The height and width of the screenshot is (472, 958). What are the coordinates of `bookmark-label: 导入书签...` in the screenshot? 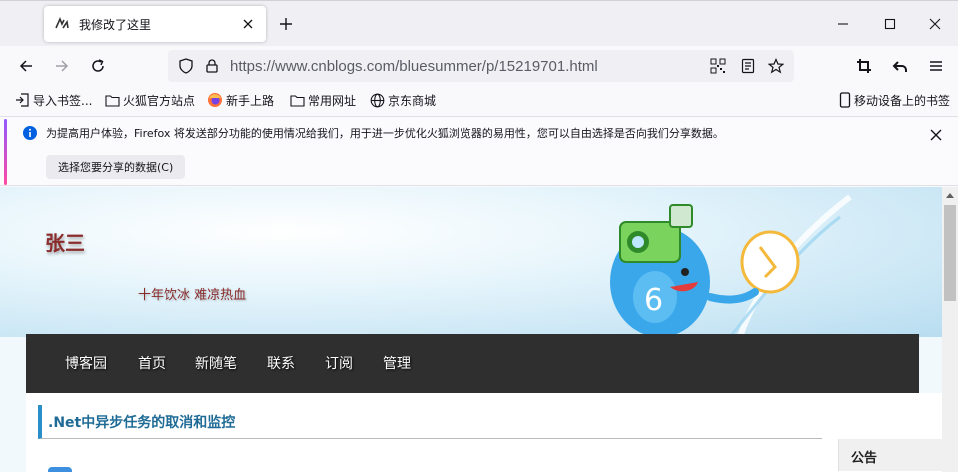 It's located at (63, 100).